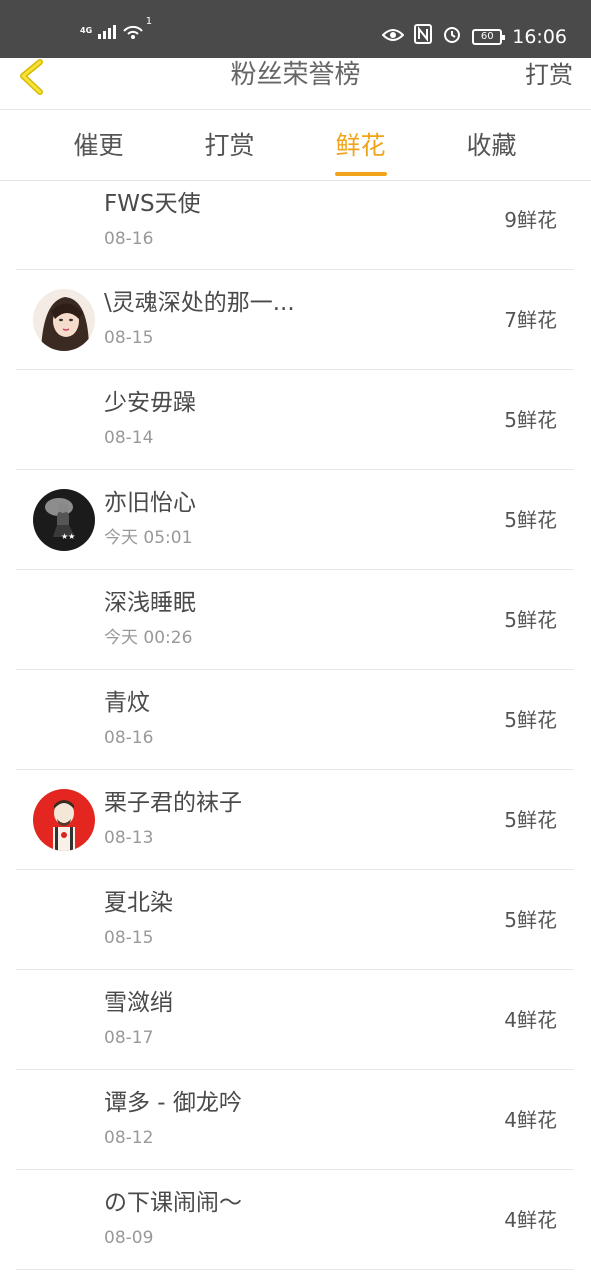  Describe the element at coordinates (295, 1120) in the screenshot. I see `list-item: 谭多 - 御龙吟 08-12 4鲜花` at that location.